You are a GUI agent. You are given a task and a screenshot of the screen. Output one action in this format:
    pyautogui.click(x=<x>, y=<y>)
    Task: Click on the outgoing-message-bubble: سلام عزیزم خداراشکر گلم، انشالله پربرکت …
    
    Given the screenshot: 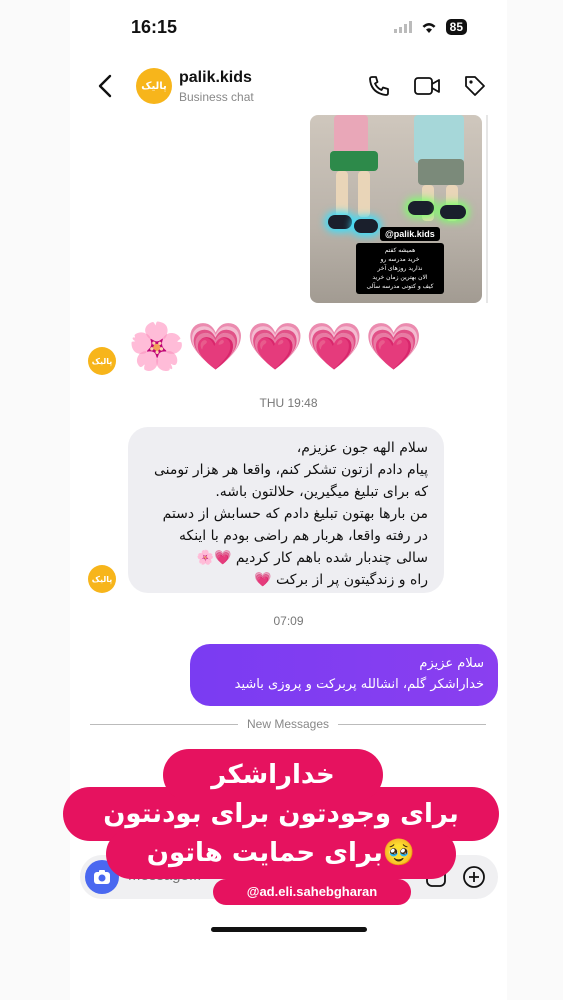 What is the action you would take?
    pyautogui.click(x=344, y=675)
    